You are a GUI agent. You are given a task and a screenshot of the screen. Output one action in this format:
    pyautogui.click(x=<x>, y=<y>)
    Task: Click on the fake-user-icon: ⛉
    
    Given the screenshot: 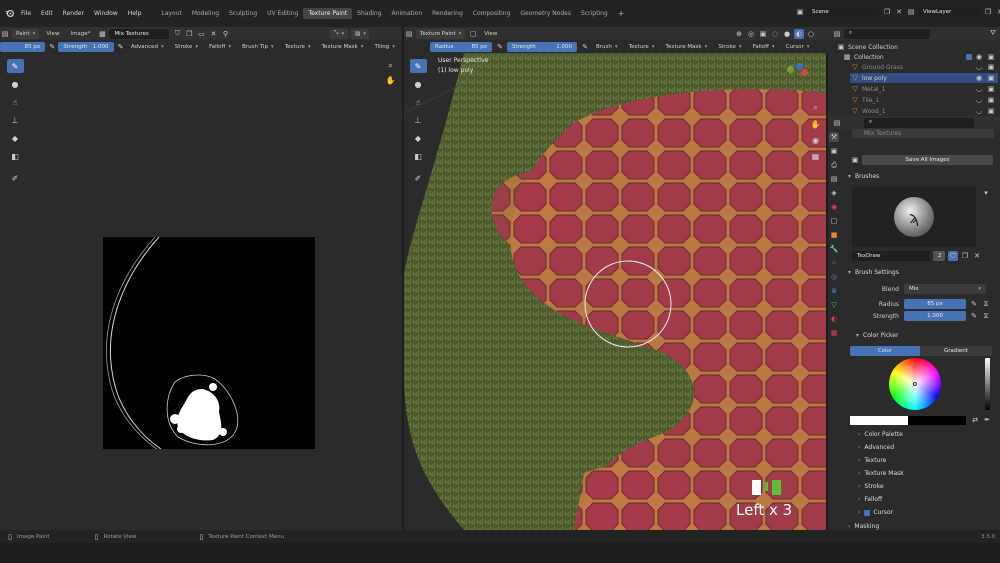 What is the action you would take?
    pyautogui.click(x=177, y=34)
    